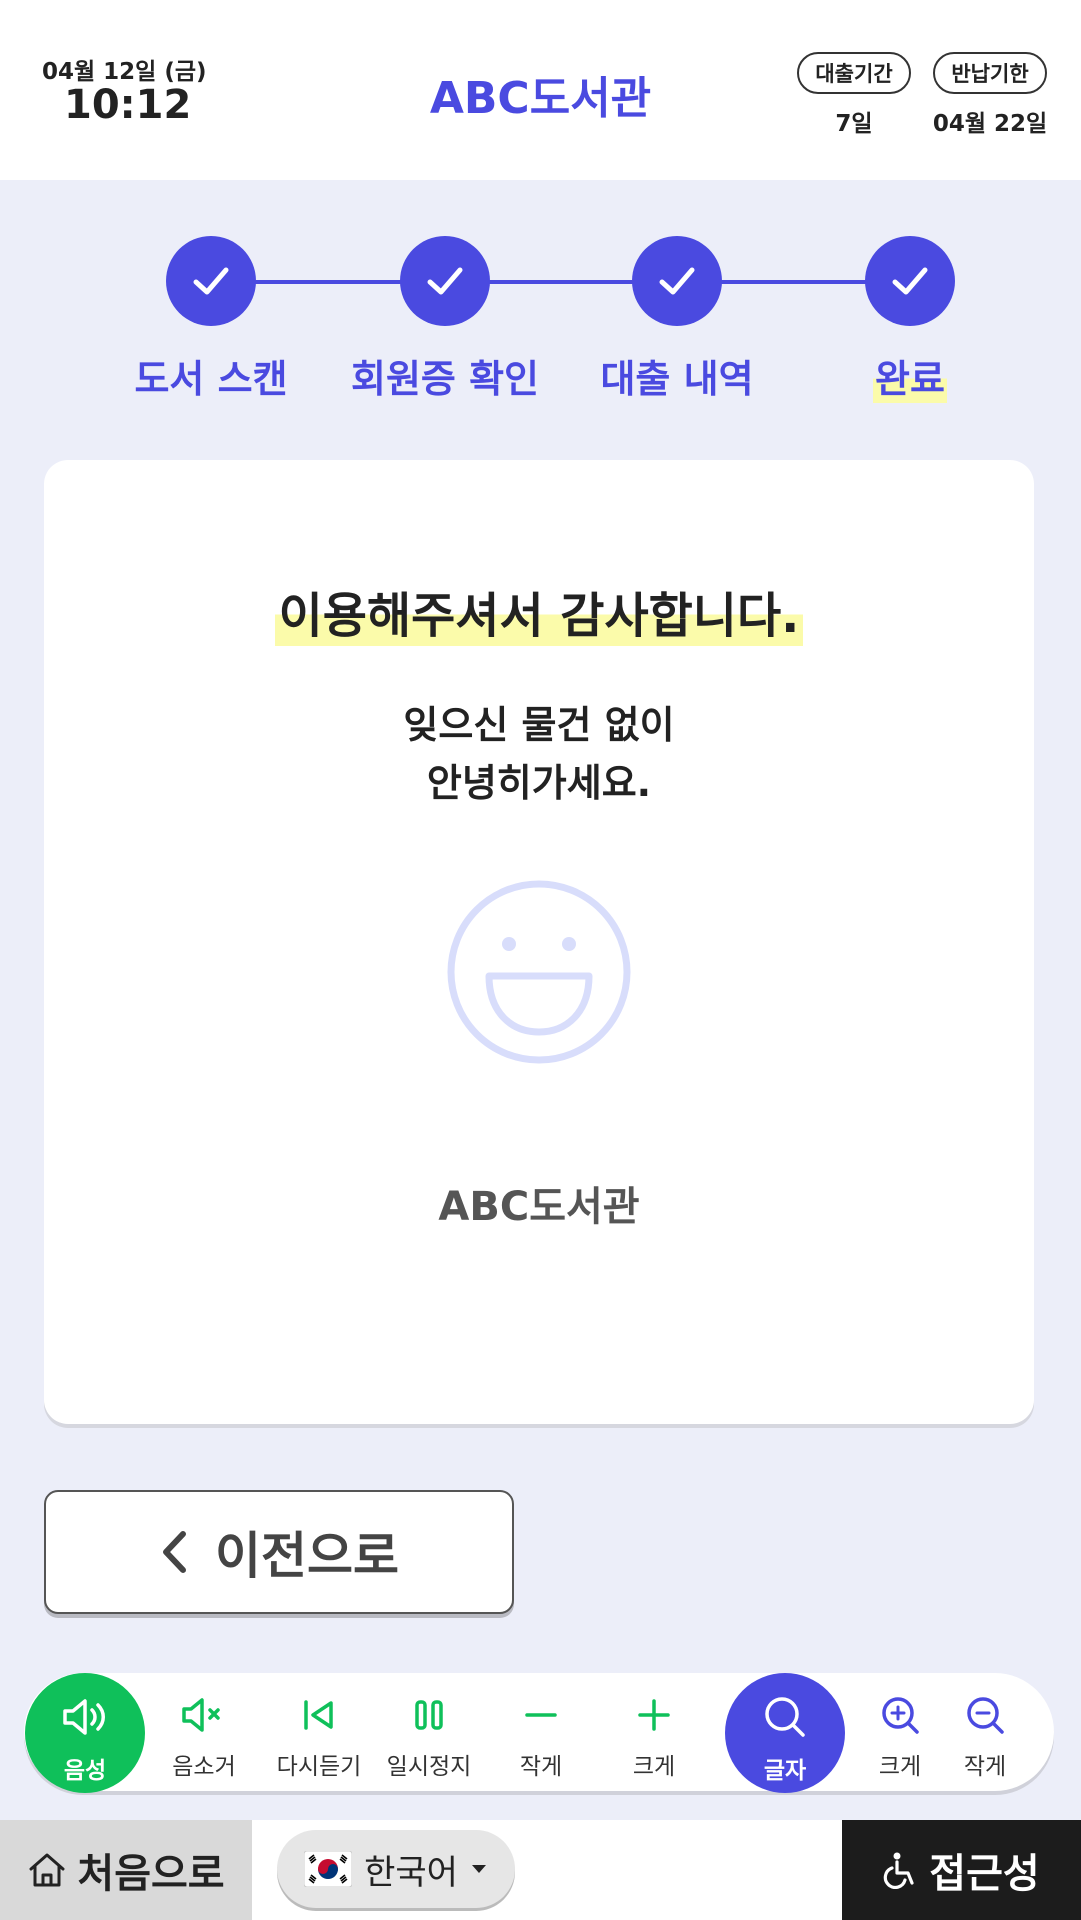  I want to click on plus-icon, so click(654, 1715).